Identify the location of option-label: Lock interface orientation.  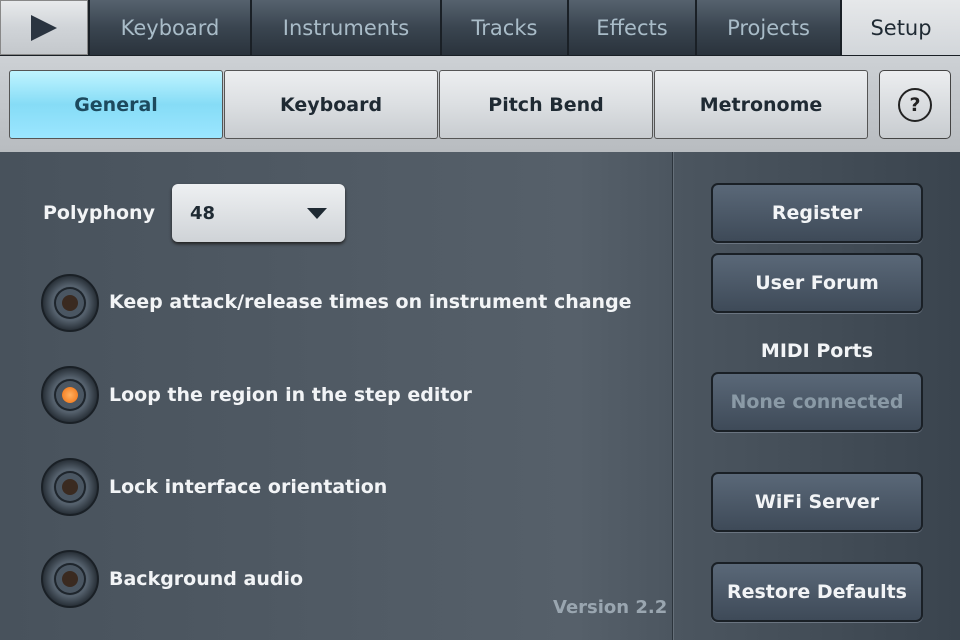
(248, 487).